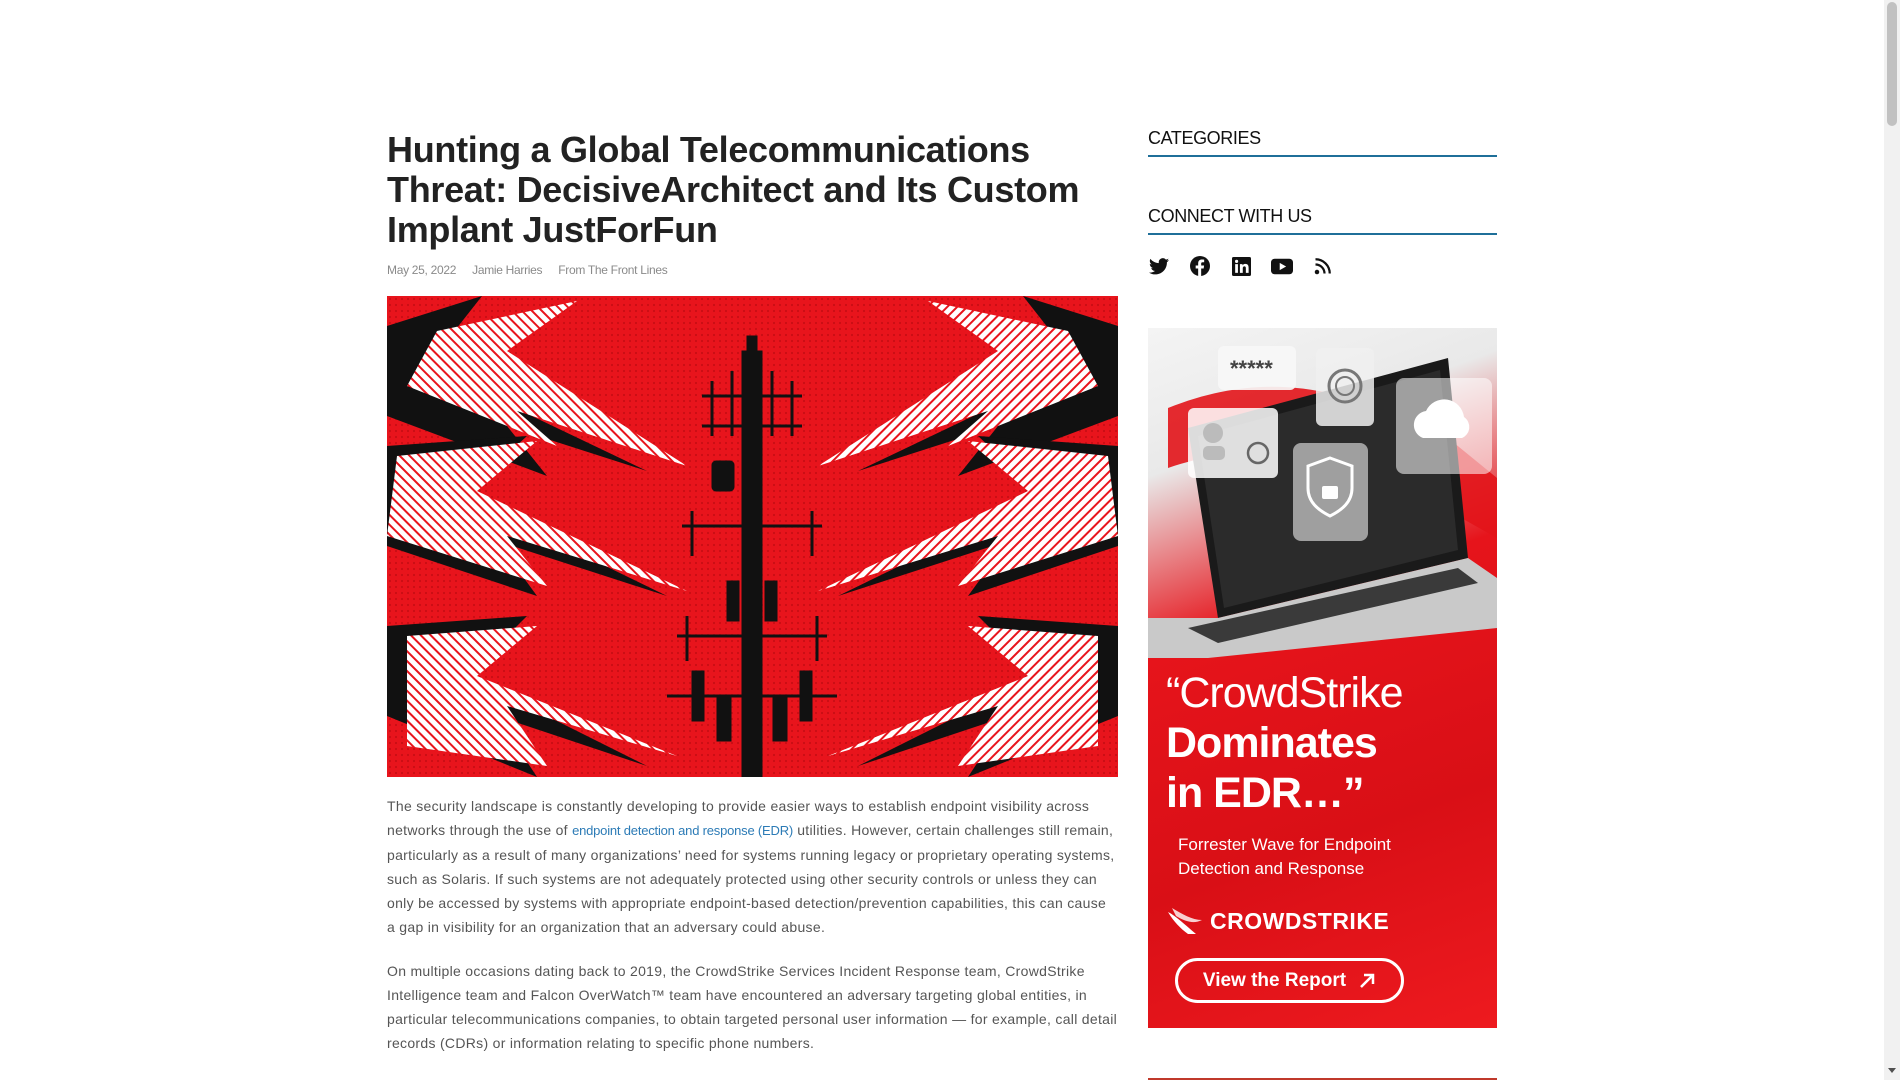 The width and height of the screenshot is (1900, 1080). What do you see at coordinates (682, 830) in the screenshot?
I see `edr-link: endpoint detection and response (EDR)` at bounding box center [682, 830].